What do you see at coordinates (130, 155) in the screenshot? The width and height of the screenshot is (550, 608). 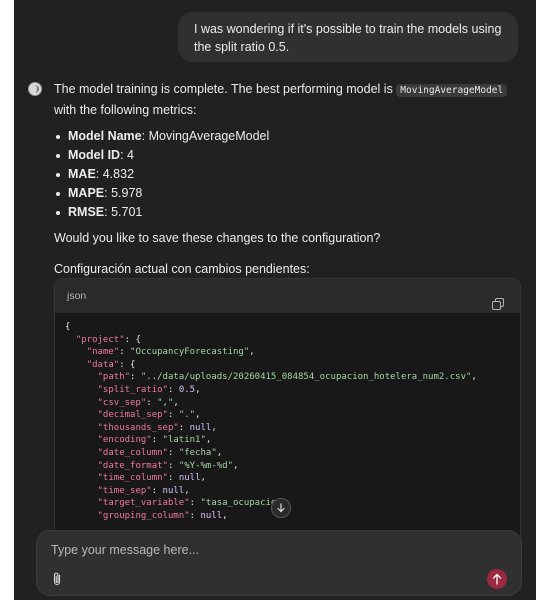 I see `metric-value: 4` at bounding box center [130, 155].